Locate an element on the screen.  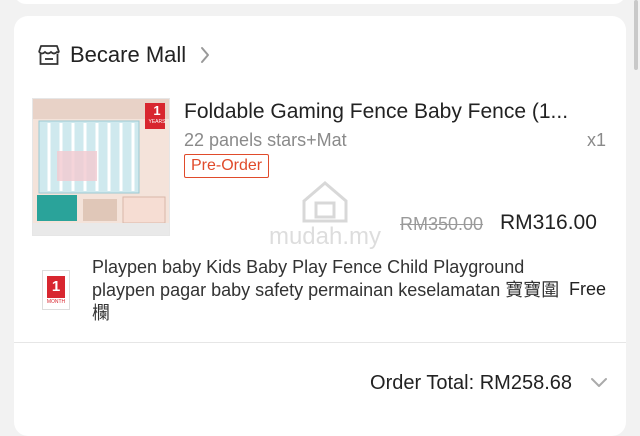
original-price: RM350.00 is located at coordinates (442, 224).